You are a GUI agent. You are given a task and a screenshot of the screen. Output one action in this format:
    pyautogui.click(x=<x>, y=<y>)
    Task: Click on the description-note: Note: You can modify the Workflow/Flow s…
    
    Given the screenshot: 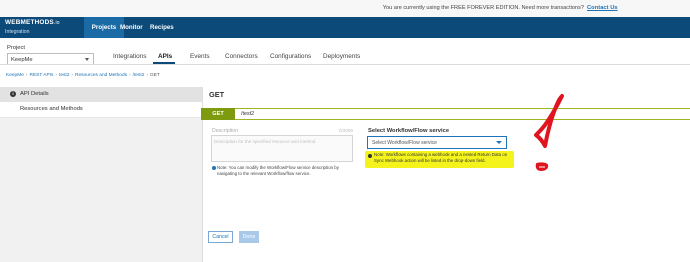 What is the action you would take?
    pyautogui.click(x=278, y=170)
    